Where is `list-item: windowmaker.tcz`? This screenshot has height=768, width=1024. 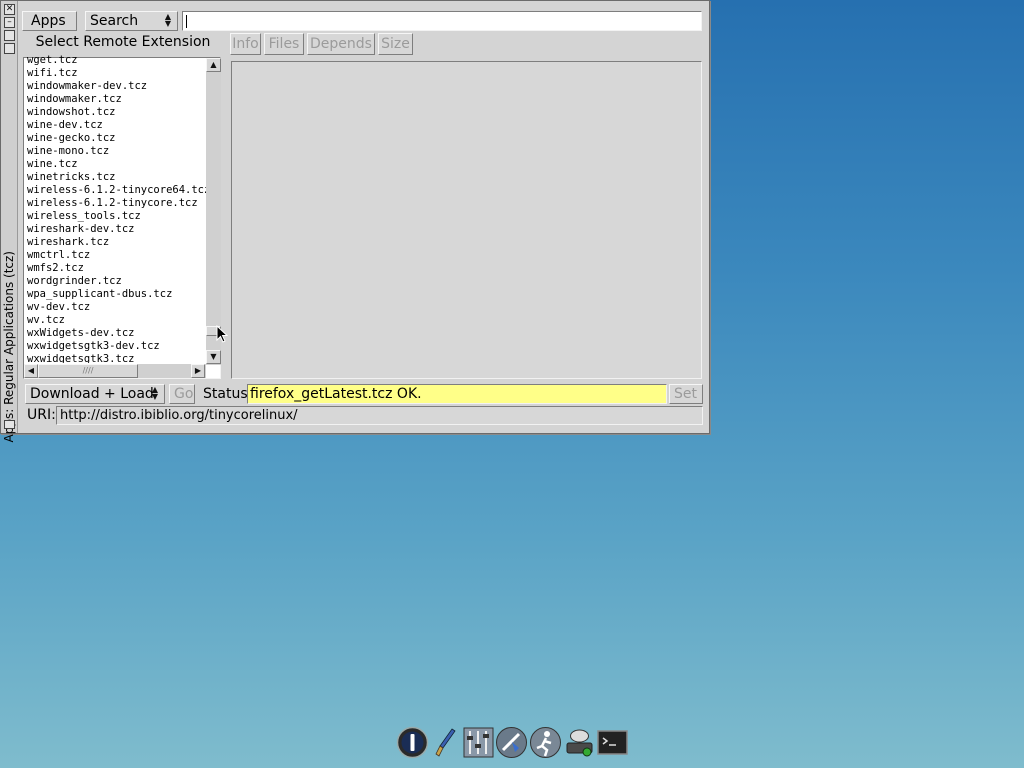
list-item: windowmaker.tcz is located at coordinates (116, 99).